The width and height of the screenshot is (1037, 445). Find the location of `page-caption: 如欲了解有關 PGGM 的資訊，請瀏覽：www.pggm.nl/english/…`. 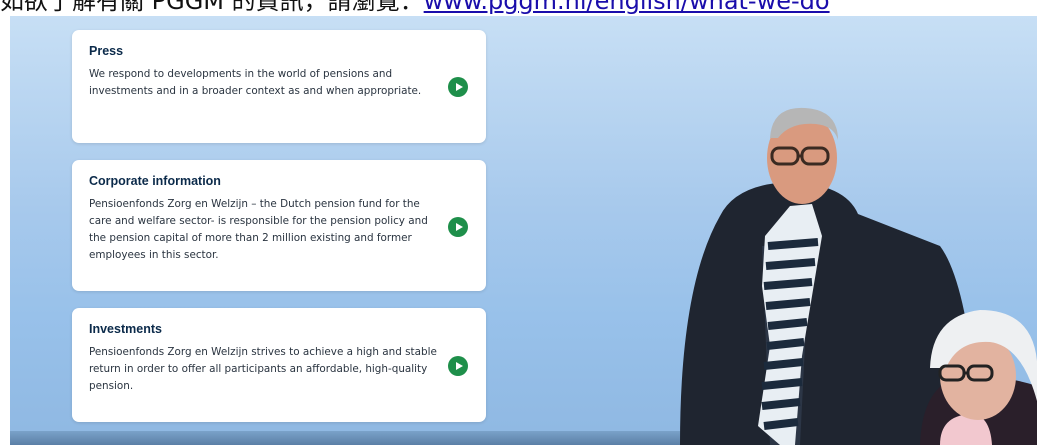

page-caption: 如欲了解有關 PGGM 的資訊，請瀏覽：www.pggm.nl/english/… is located at coordinates (518, 8).